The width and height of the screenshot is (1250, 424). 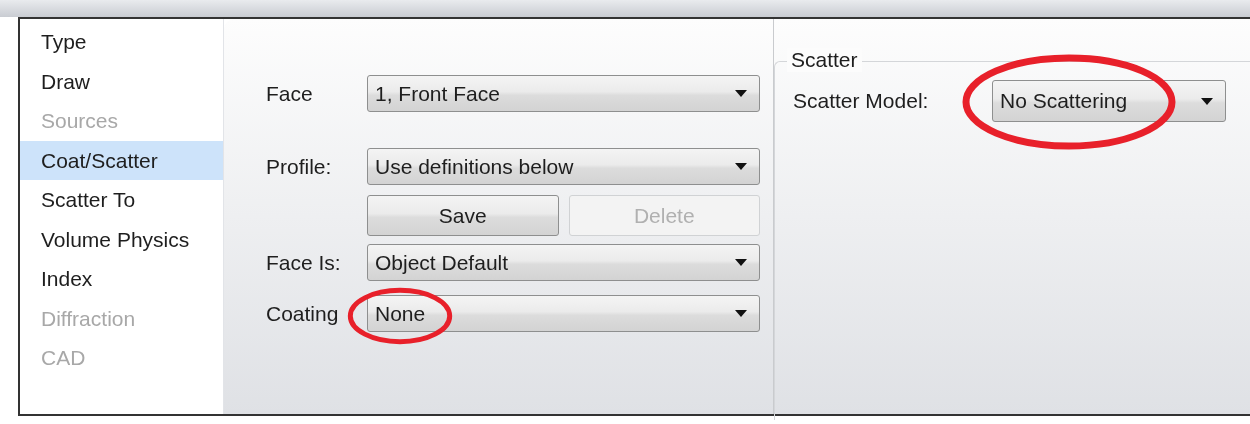 I want to click on field-label: Profile:, so click(x=299, y=166).